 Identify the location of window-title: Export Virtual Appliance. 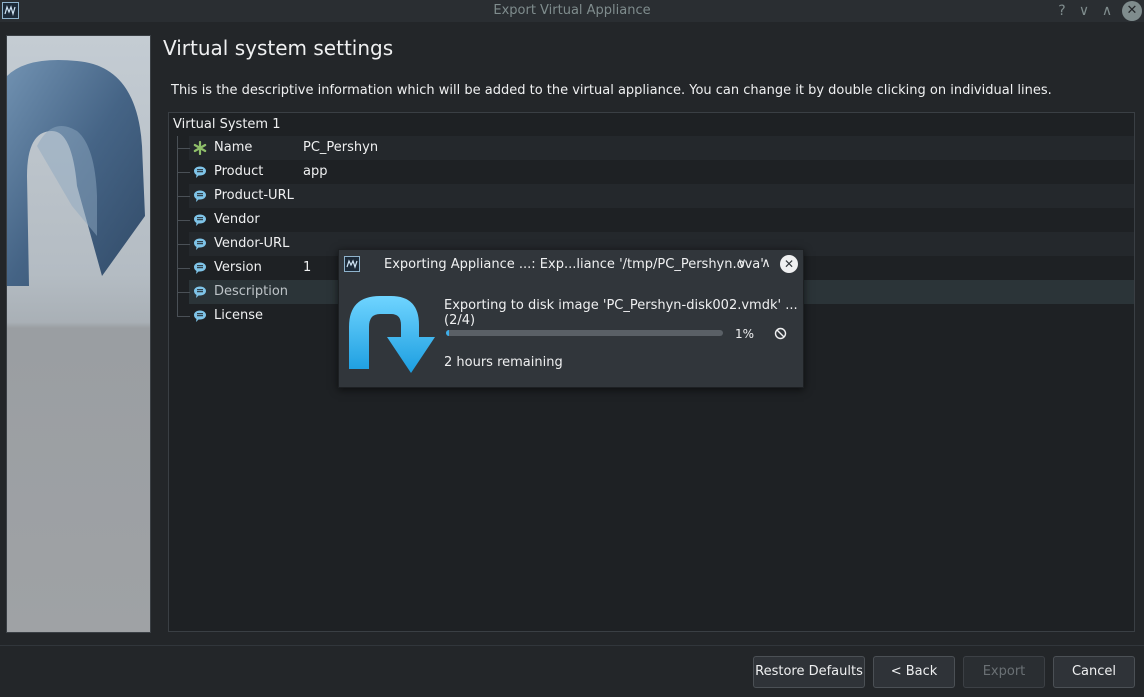
(572, 10).